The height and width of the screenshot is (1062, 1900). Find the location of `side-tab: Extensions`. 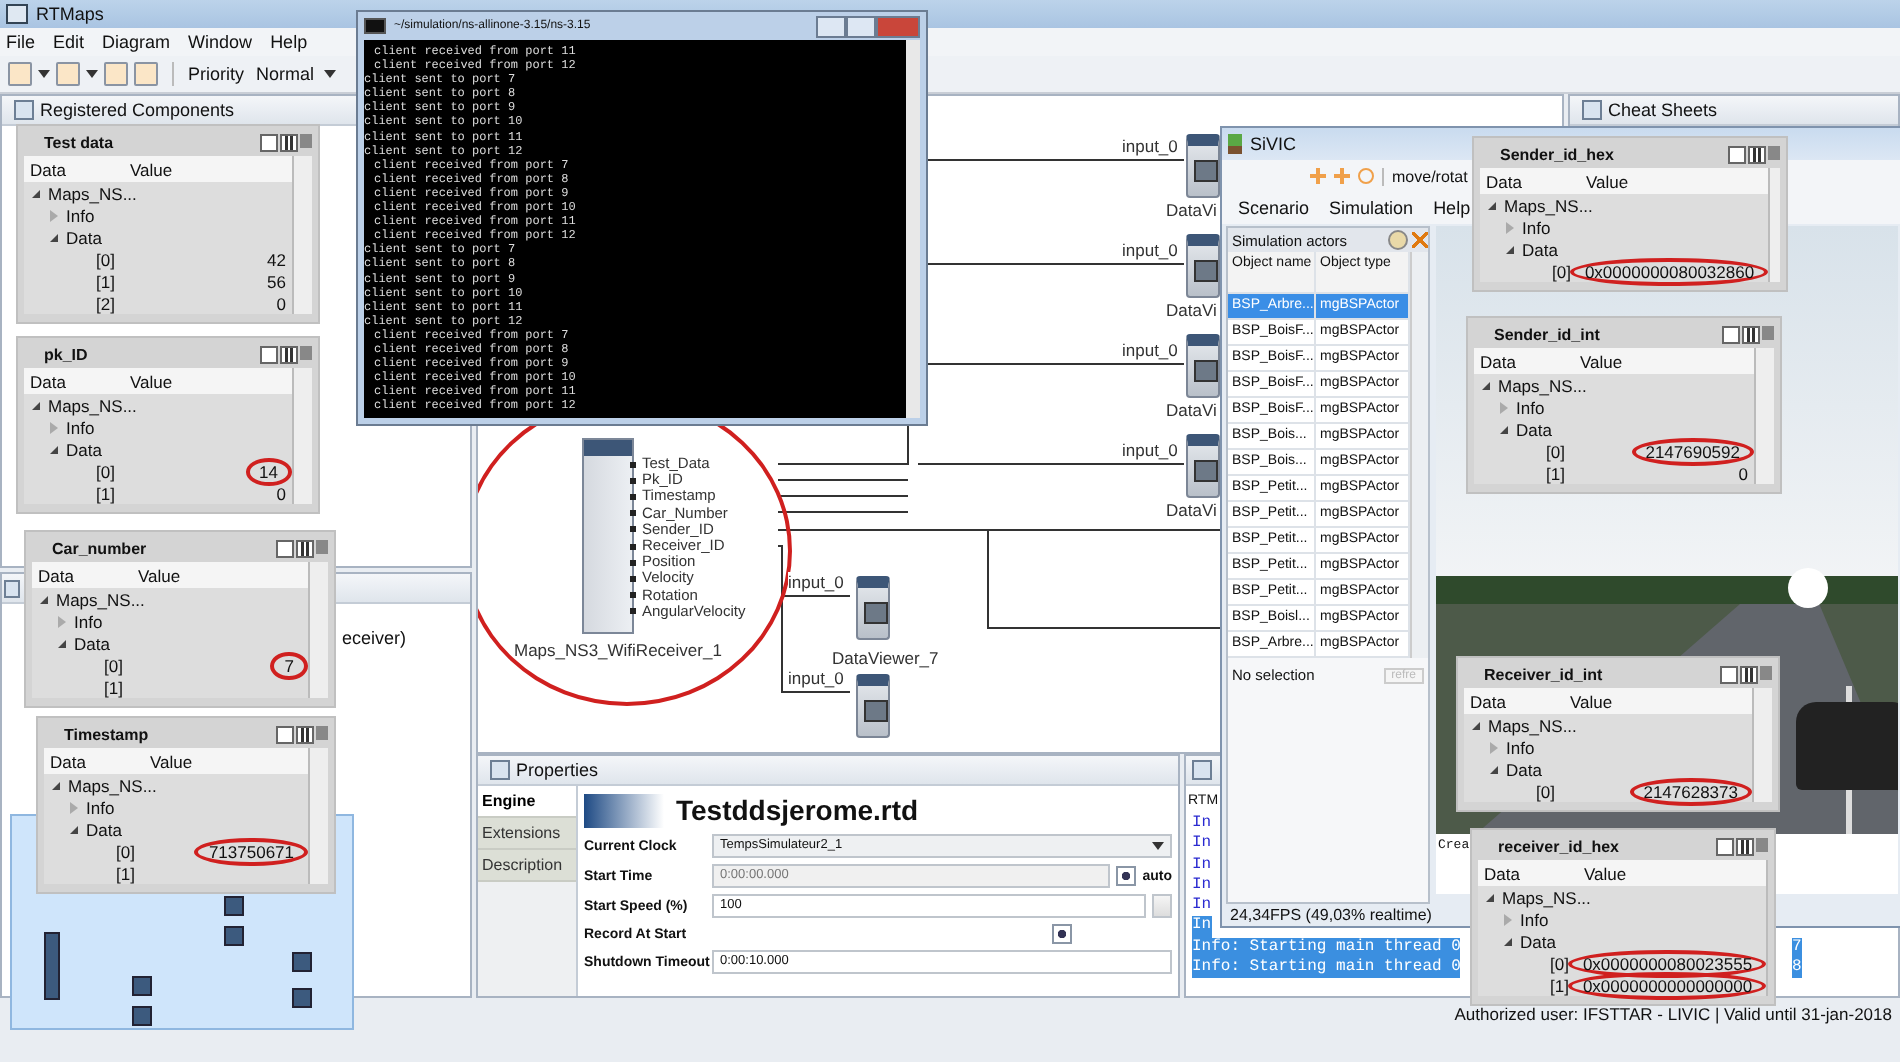

side-tab: Extensions is located at coordinates (527, 834).